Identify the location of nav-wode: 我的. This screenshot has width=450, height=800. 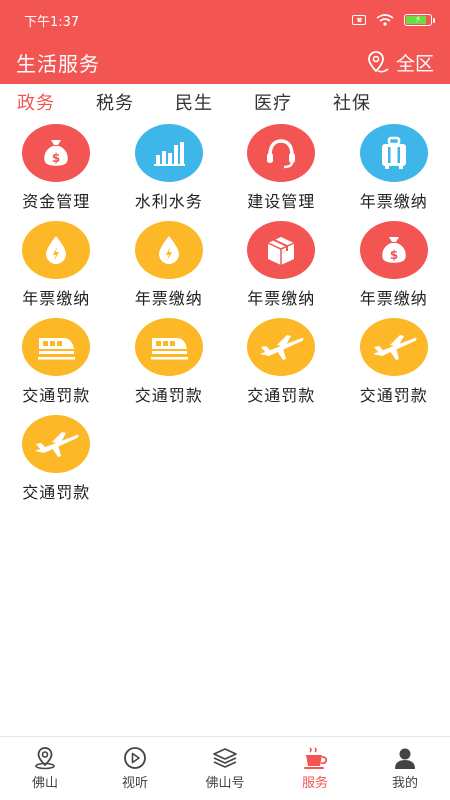
(405, 768).